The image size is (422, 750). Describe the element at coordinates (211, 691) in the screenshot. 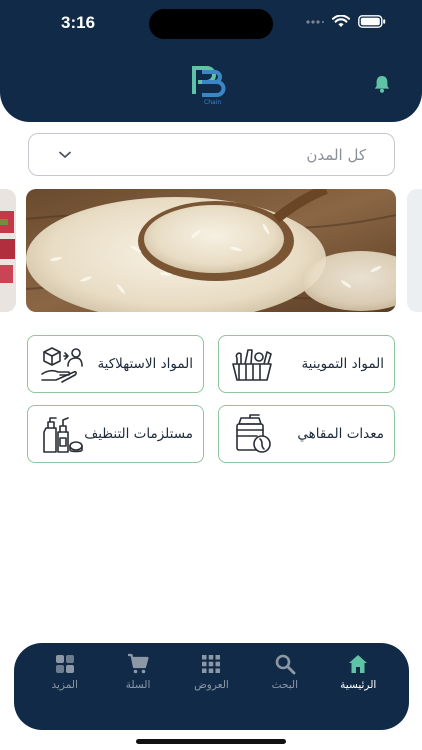

I see `tab-offers: العروض` at that location.